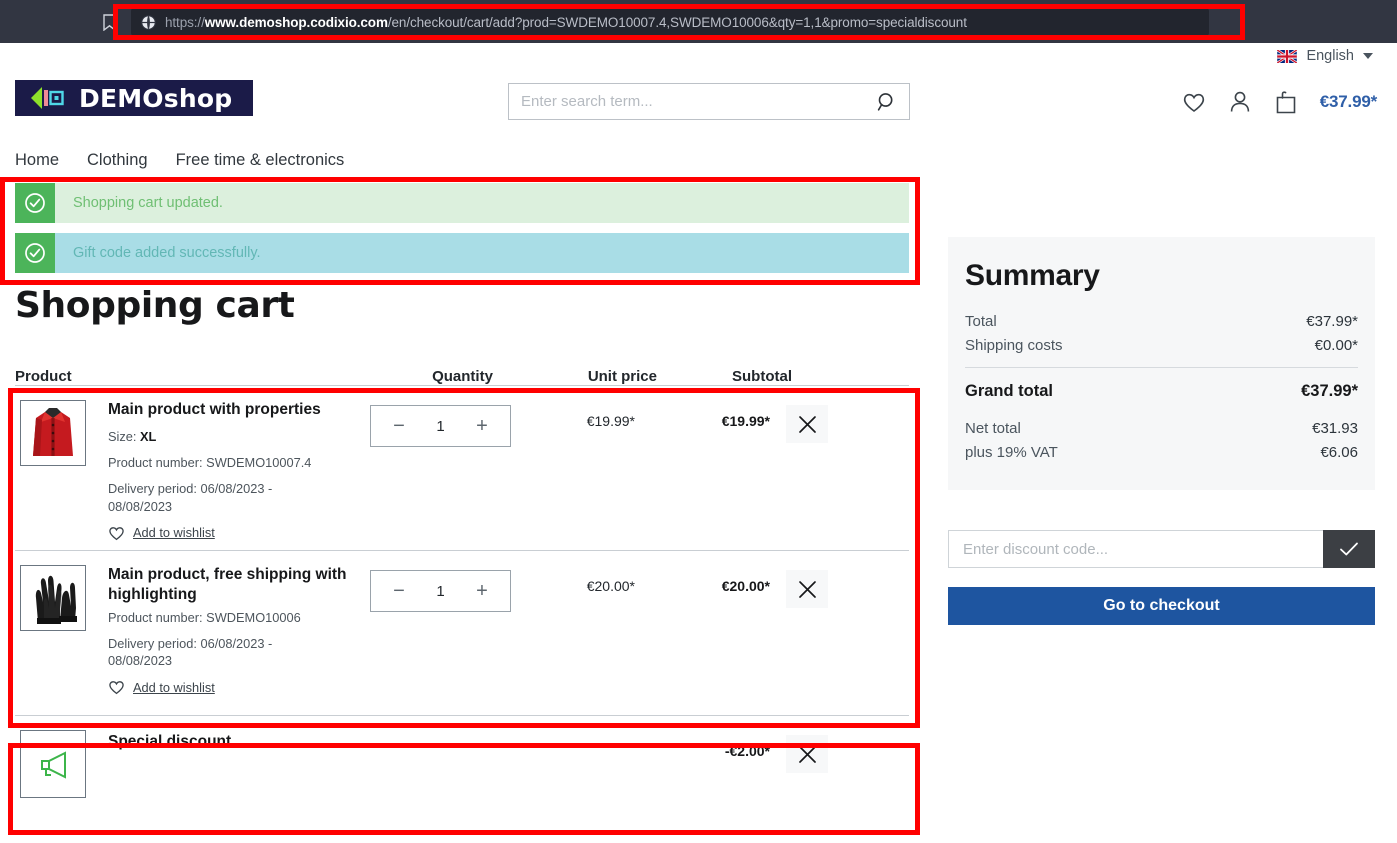  What do you see at coordinates (981, 321) in the screenshot?
I see `summary-total-label: Total` at bounding box center [981, 321].